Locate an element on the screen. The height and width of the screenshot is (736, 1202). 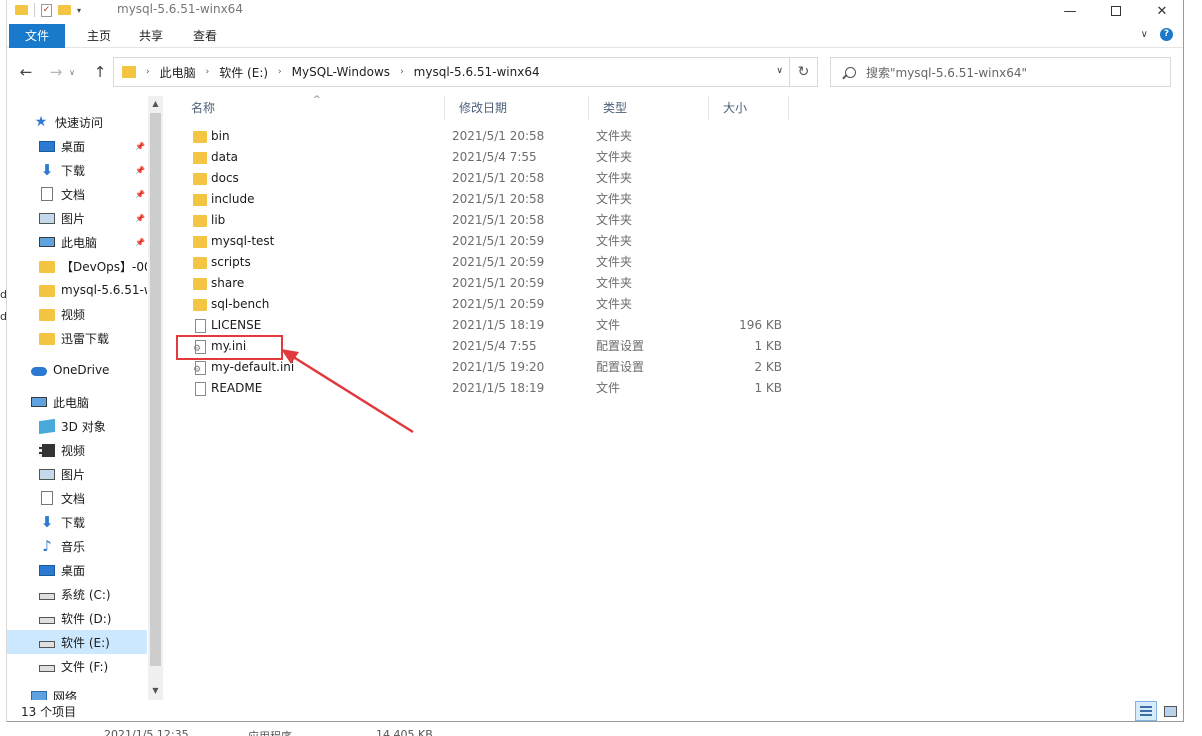
nav-item: ♪ 音乐 is located at coordinates (77, 546).